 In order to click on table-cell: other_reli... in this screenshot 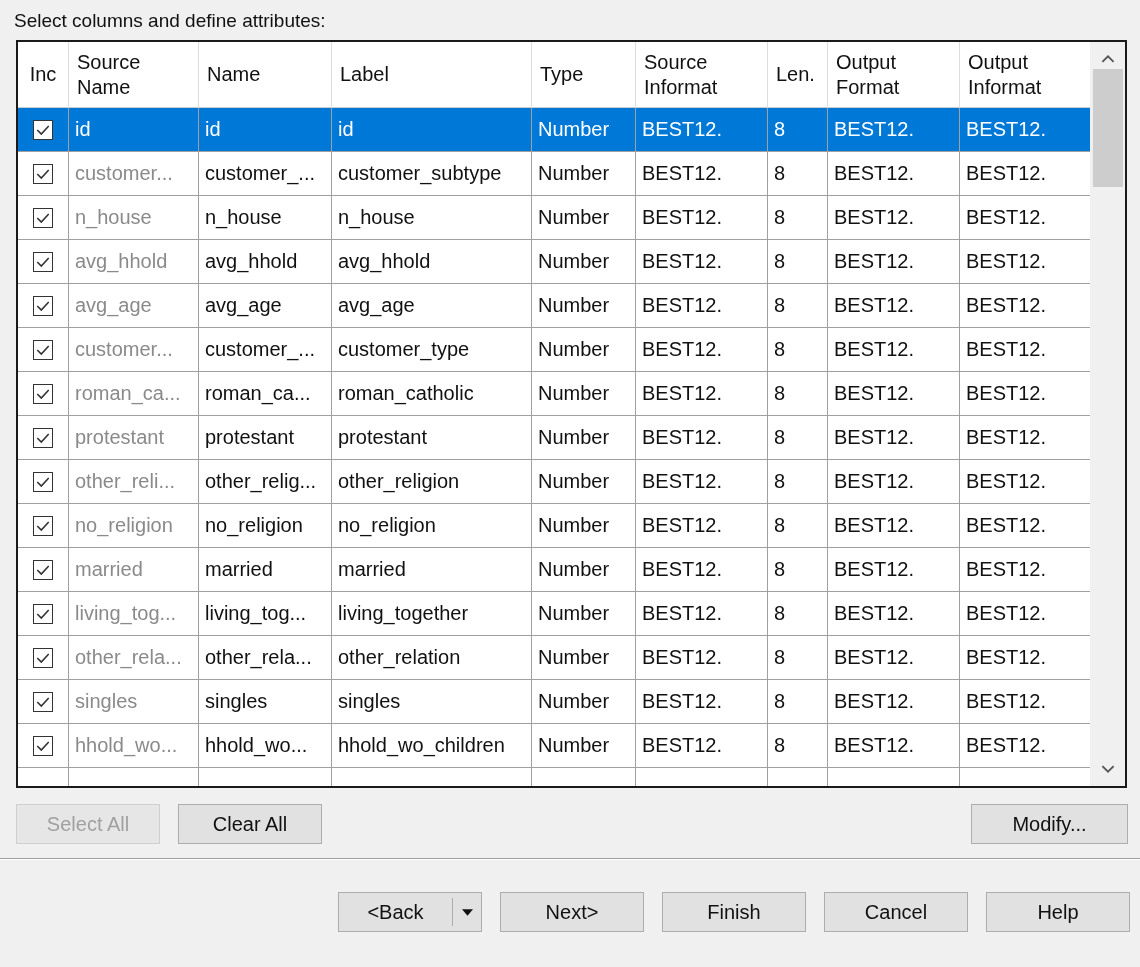, I will do `click(134, 482)`.